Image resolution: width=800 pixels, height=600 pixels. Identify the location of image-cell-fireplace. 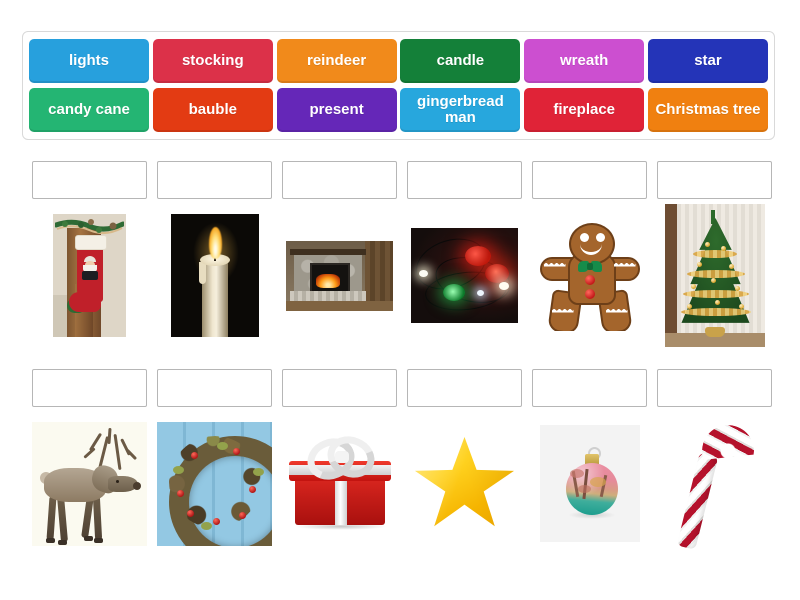
(339, 275).